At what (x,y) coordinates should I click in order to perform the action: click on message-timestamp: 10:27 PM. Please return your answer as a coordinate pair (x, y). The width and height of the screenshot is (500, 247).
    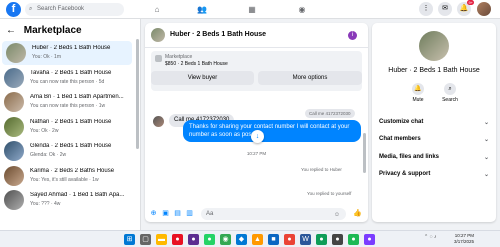
    Looking at the image, I should click on (256, 153).